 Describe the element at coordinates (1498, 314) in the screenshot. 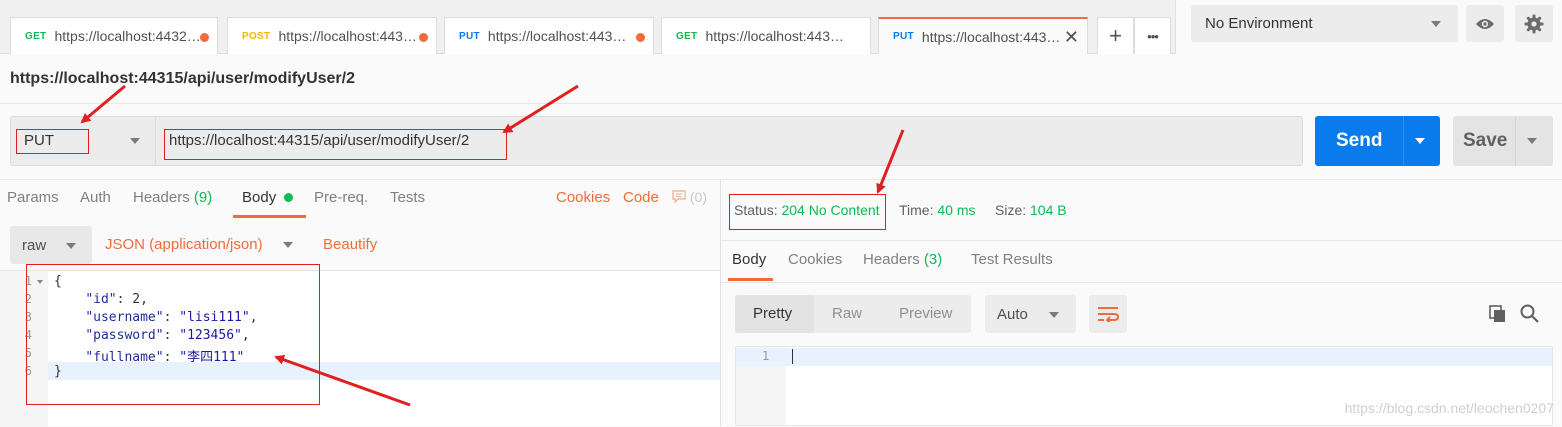

I see `copy-icon` at that location.